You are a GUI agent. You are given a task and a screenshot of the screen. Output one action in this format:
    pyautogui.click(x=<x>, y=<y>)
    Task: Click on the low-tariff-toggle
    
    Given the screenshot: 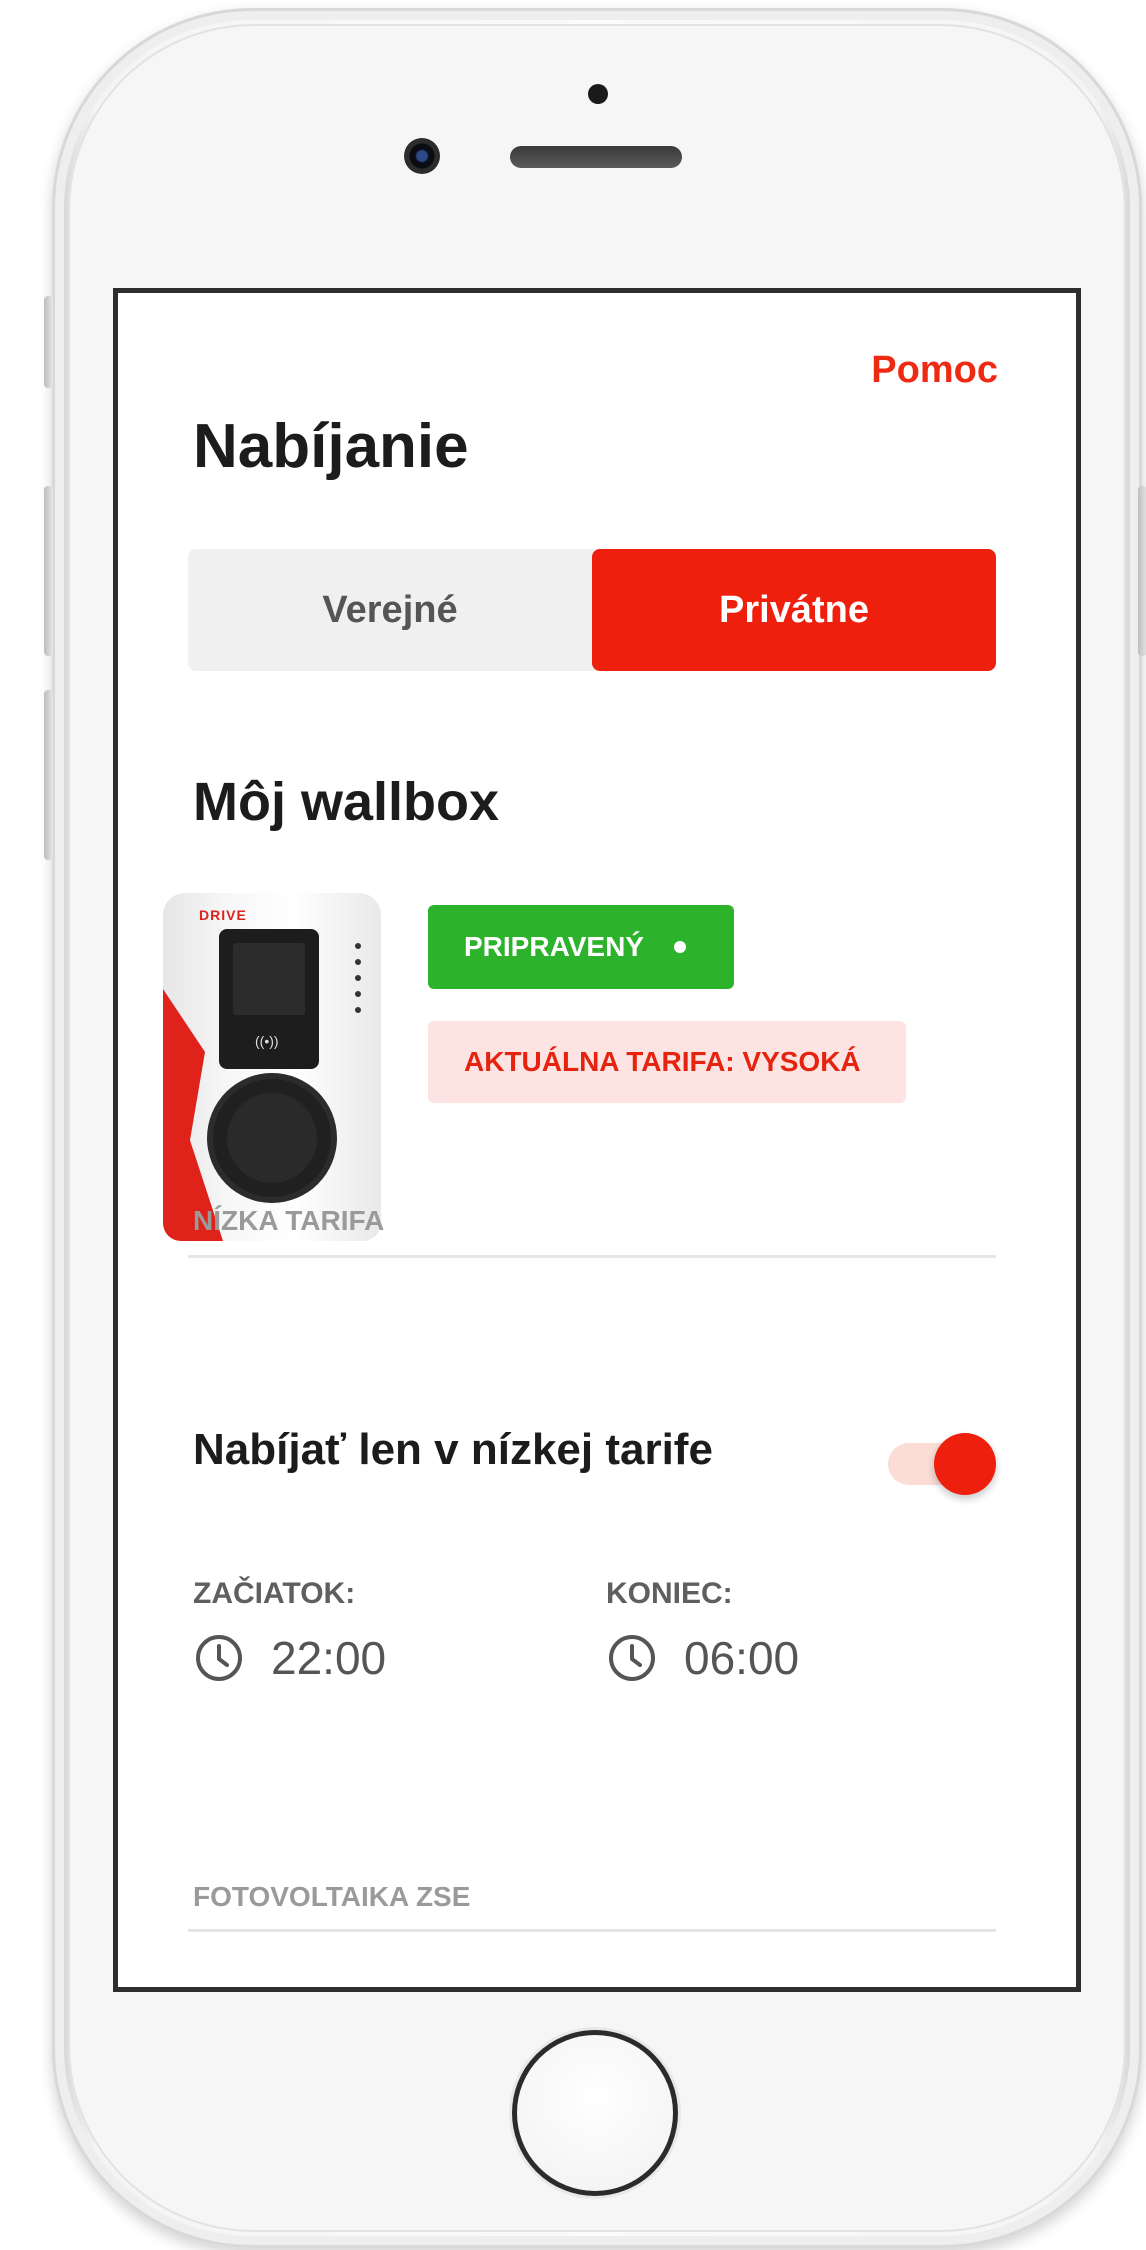 What is the action you would take?
    pyautogui.click(x=942, y=1464)
    